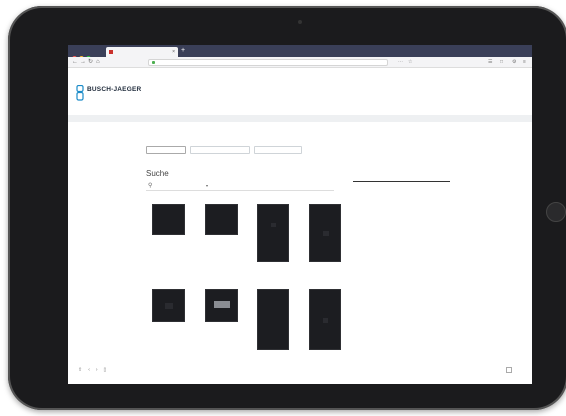  Describe the element at coordinates (153, 62) in the screenshot. I see `lock-icon` at that location.